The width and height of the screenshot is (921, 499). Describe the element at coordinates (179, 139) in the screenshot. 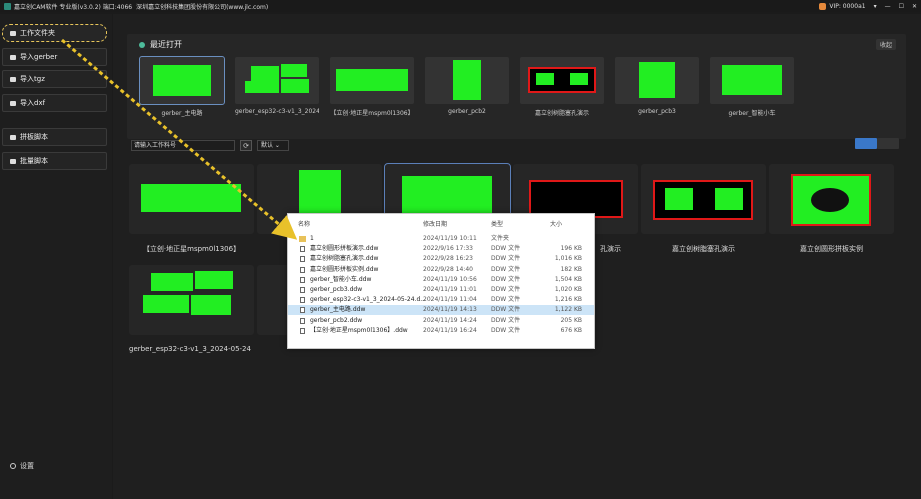

I see `drag-arrow` at that location.